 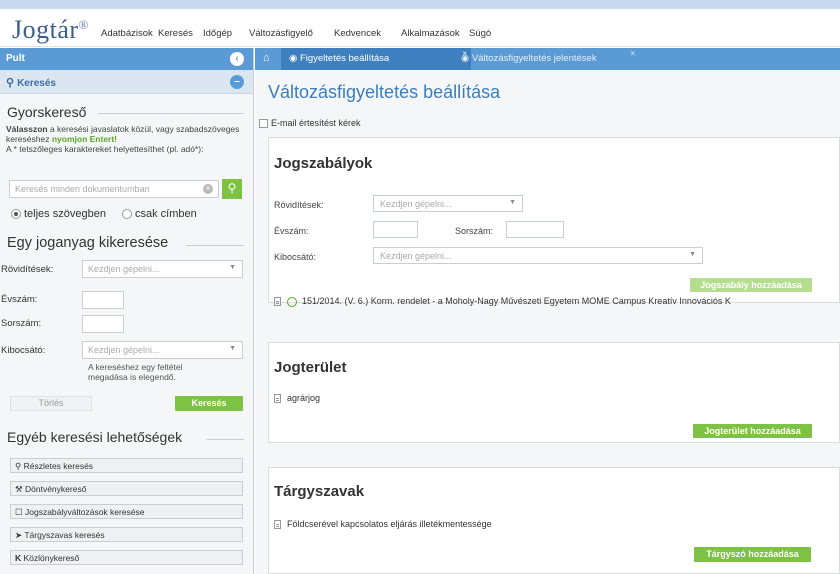 I want to click on add-keyword-button: Tárgyszó hozzáadása, so click(x=752, y=554).